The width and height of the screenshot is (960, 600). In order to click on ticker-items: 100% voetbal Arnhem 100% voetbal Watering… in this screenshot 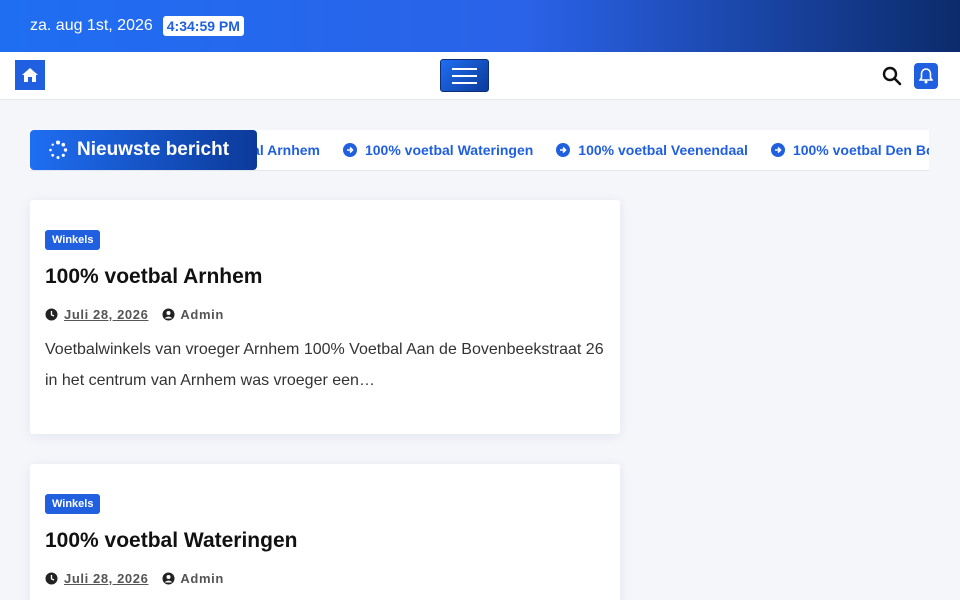, I will do `click(593, 150)`.